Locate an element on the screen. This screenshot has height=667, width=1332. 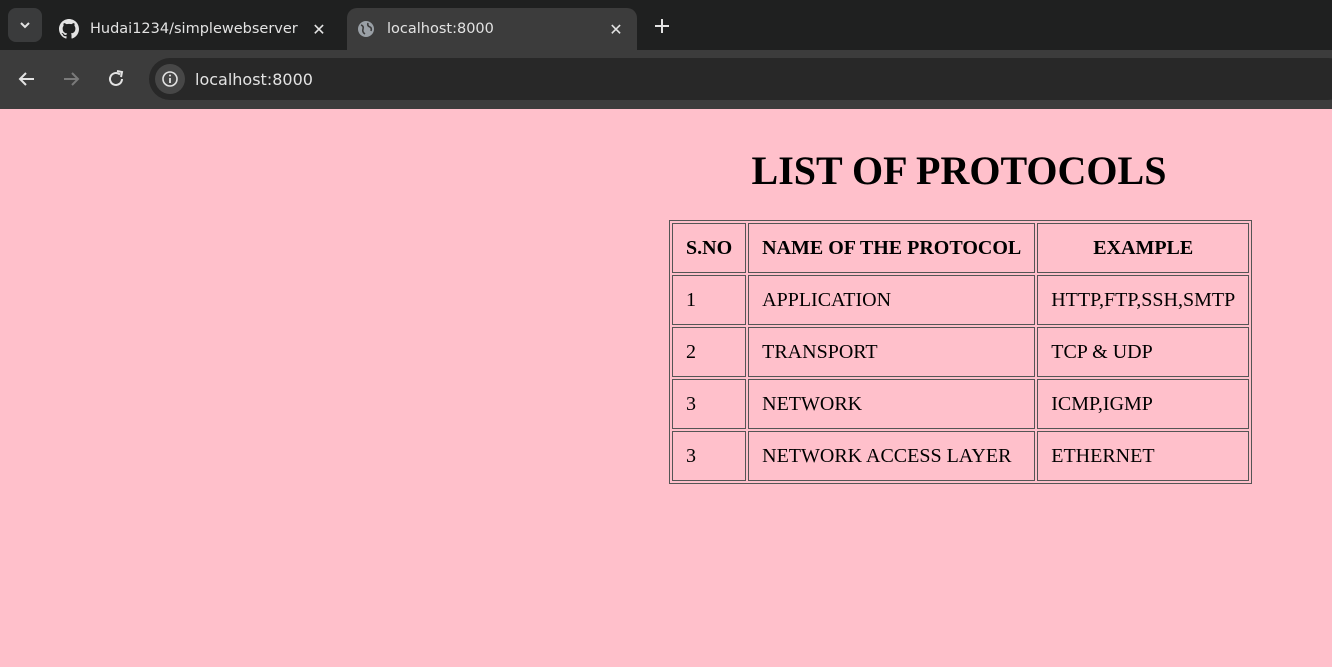
column-header-sno: S.NO is located at coordinates (709, 248).